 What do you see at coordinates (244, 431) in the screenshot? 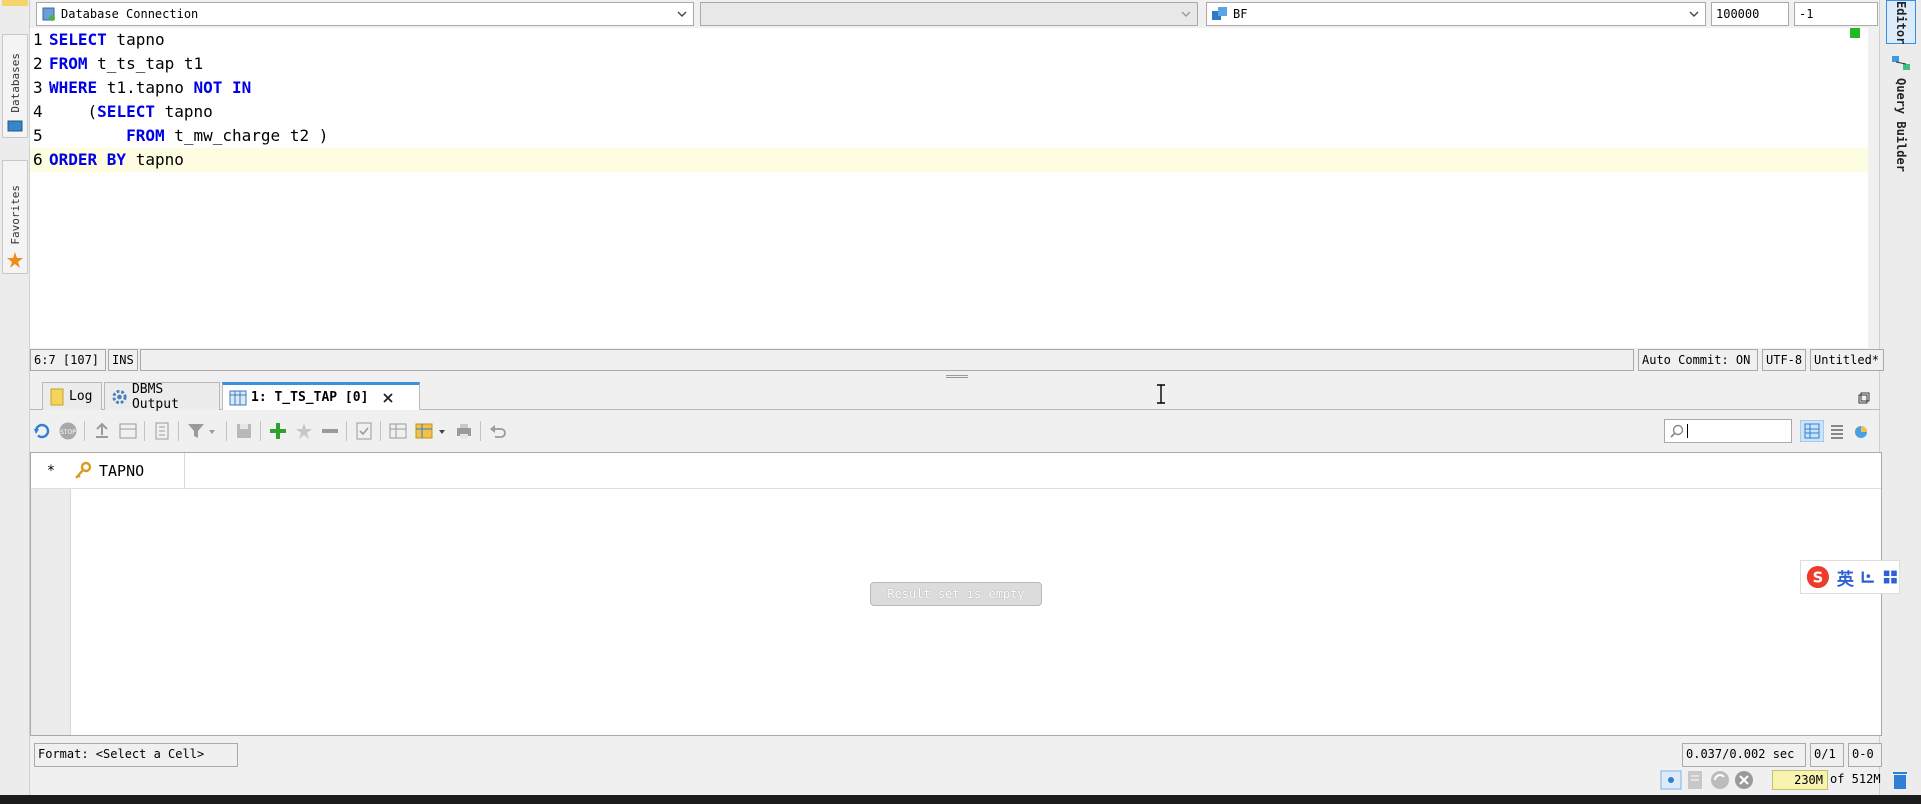
I see `save-icon` at bounding box center [244, 431].